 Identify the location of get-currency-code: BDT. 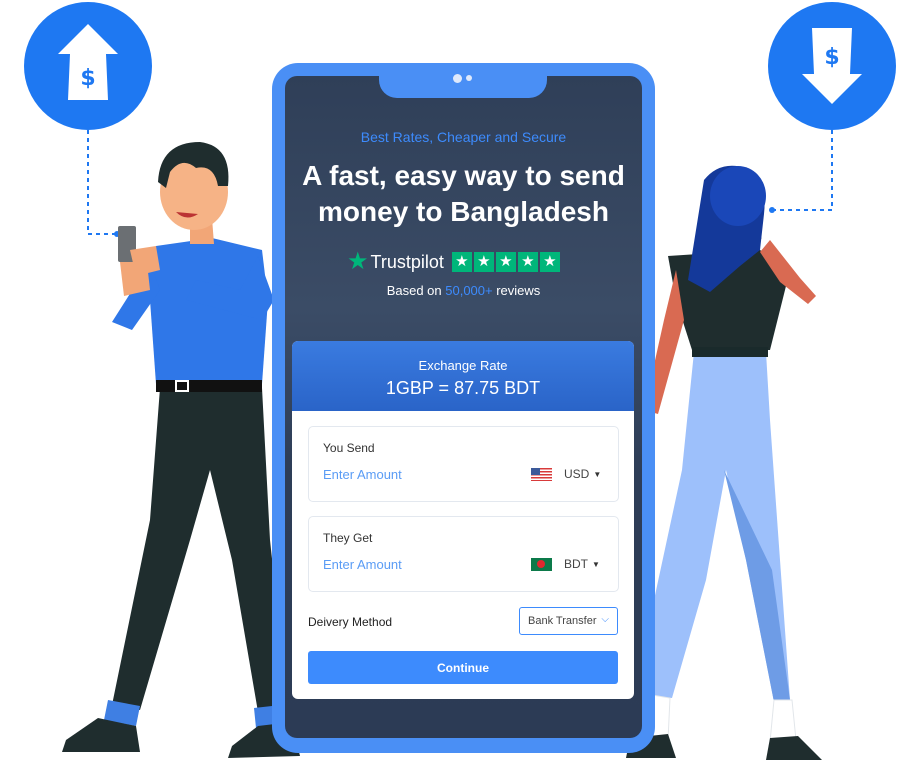
(576, 564).